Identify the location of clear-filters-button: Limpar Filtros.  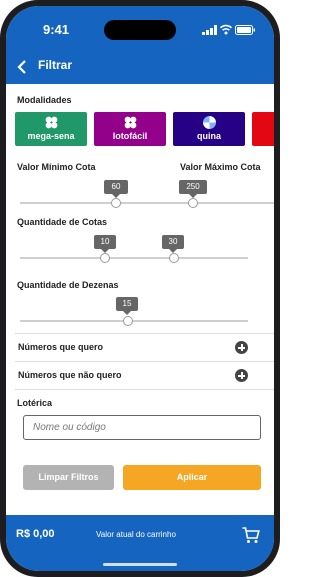
(68, 477).